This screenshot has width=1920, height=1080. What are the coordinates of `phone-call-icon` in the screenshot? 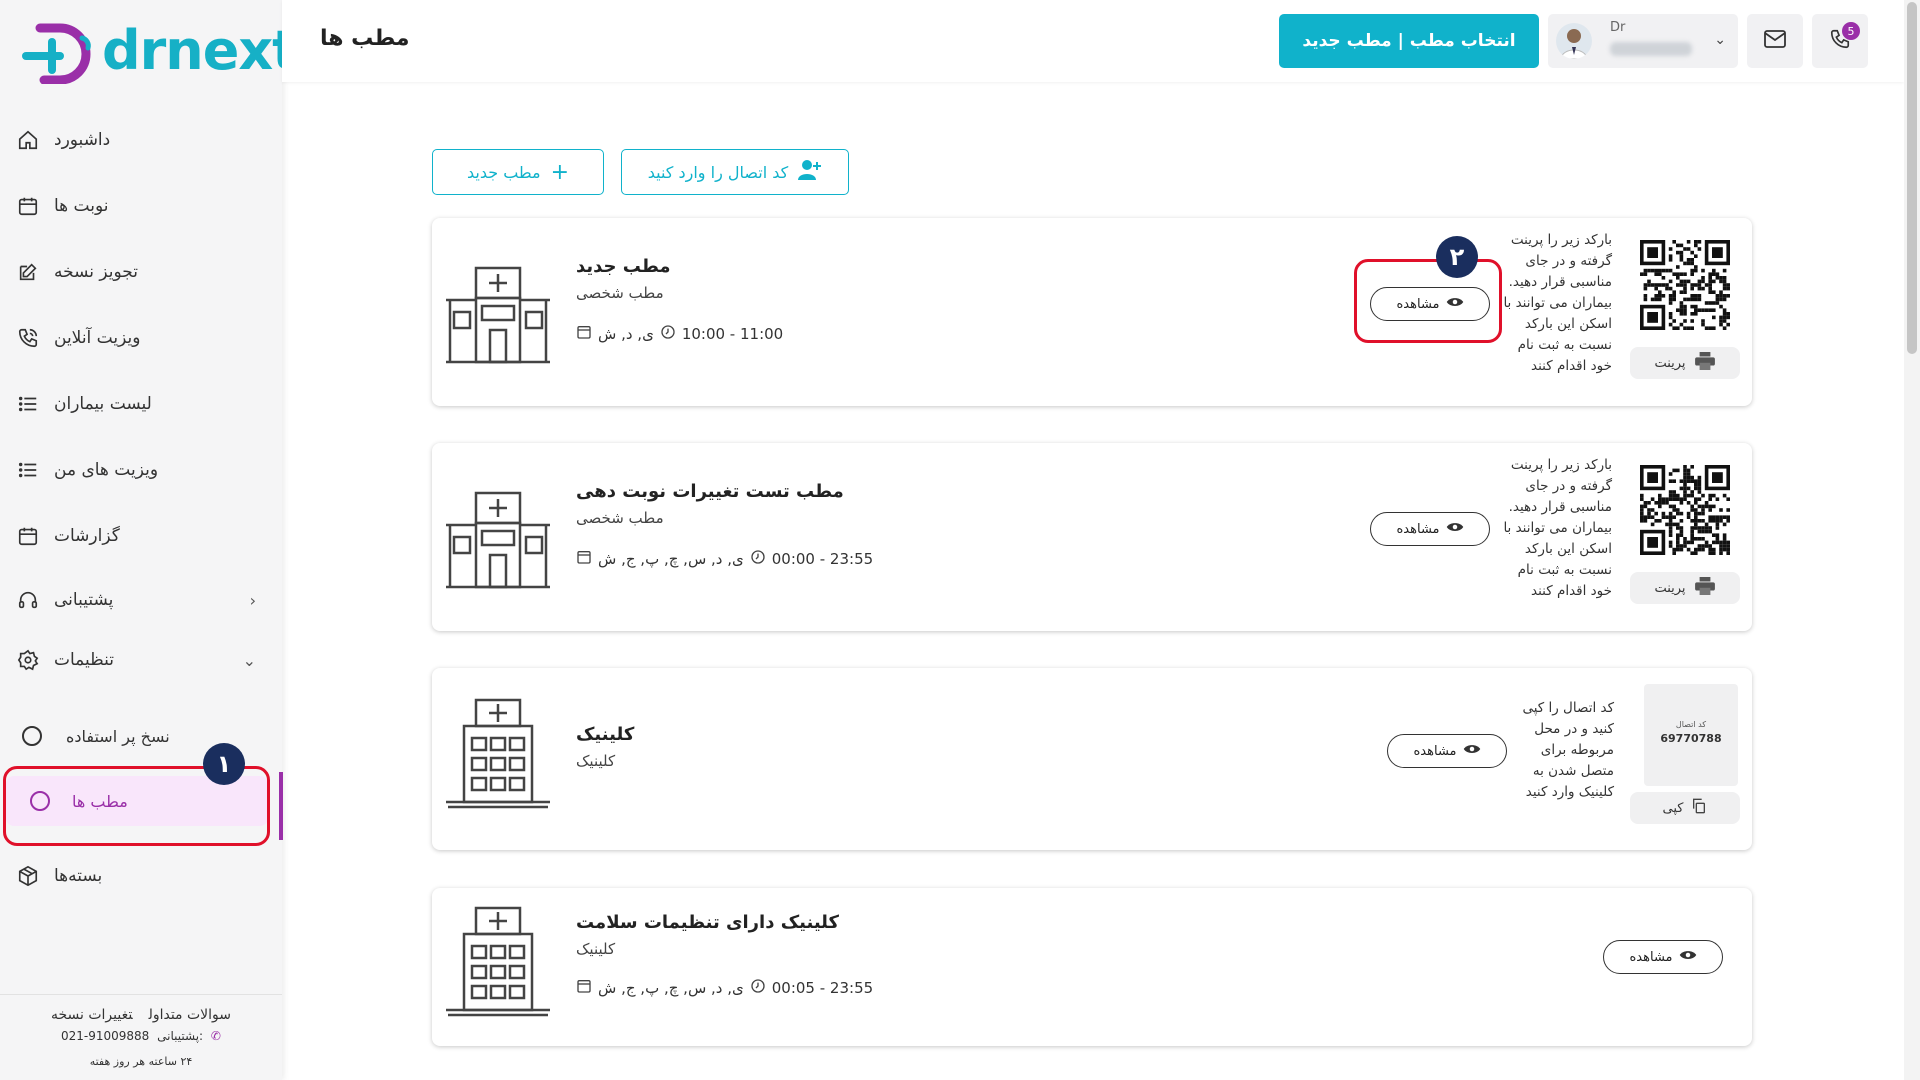 It's located at (28, 338).